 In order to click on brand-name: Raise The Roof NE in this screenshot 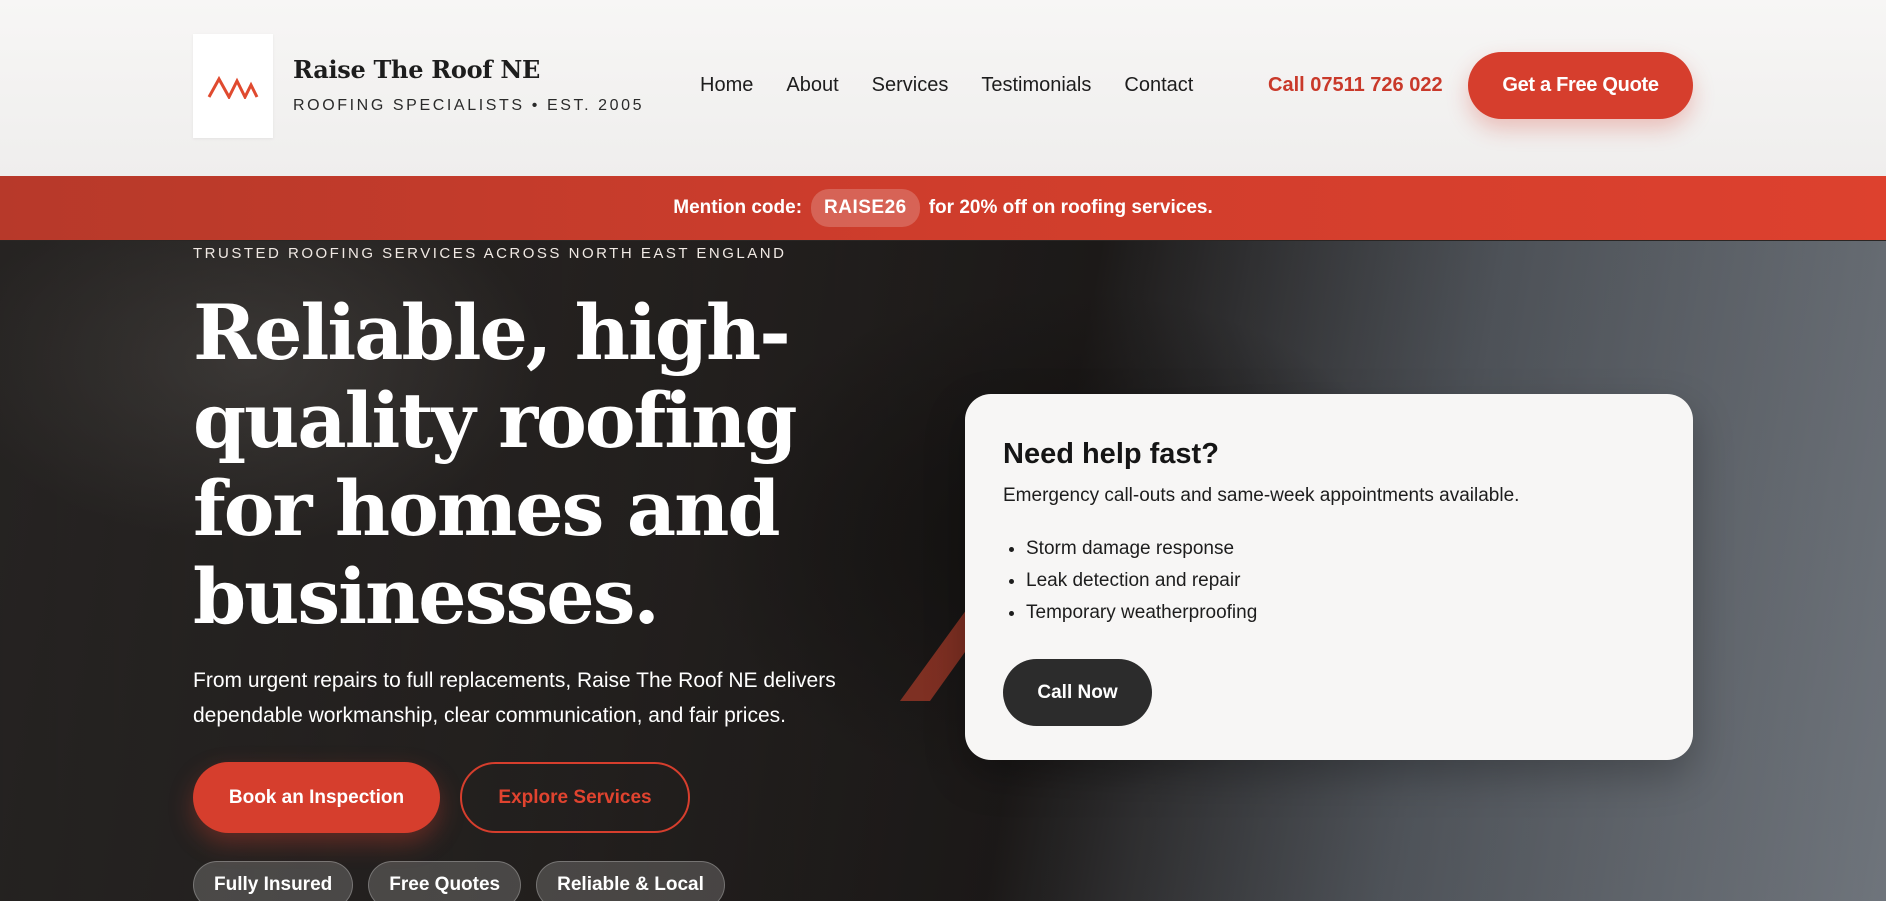, I will do `click(416, 69)`.